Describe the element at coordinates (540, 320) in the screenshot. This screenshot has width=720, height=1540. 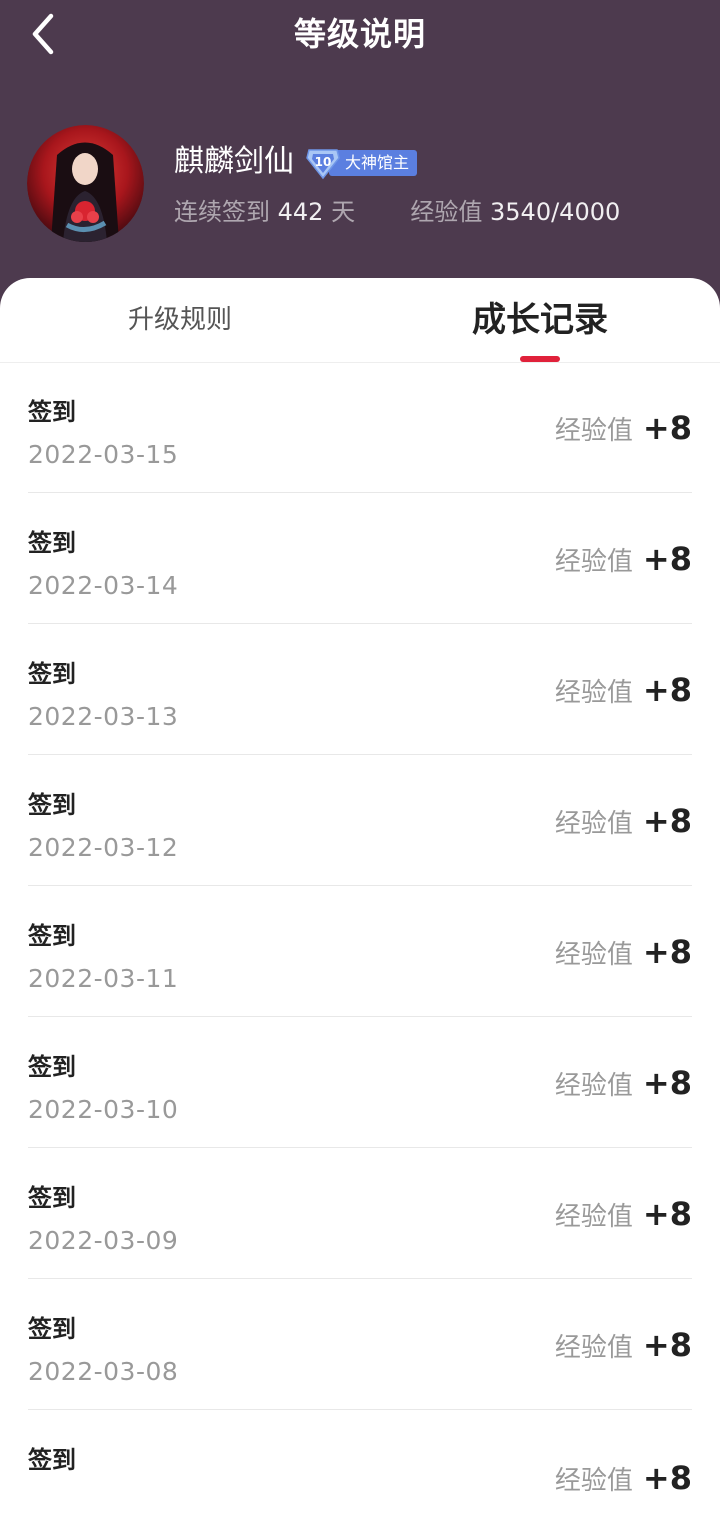
I see `tab-growth-records: 成长记录` at that location.